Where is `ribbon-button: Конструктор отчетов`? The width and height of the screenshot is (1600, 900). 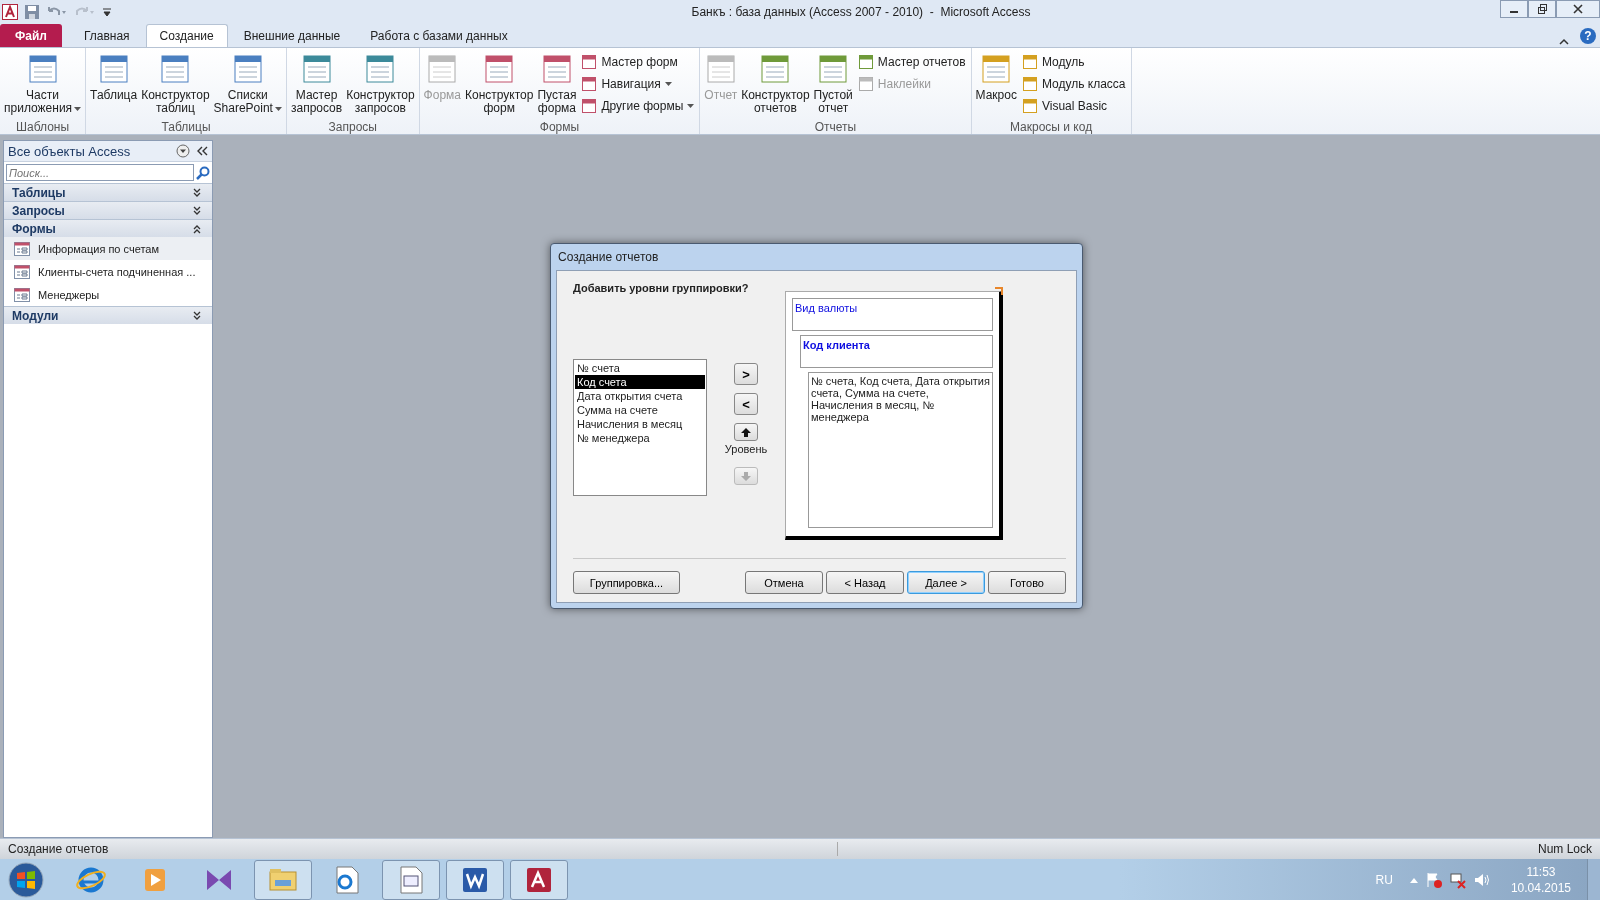
ribbon-button: Конструктор отчетов is located at coordinates (775, 85).